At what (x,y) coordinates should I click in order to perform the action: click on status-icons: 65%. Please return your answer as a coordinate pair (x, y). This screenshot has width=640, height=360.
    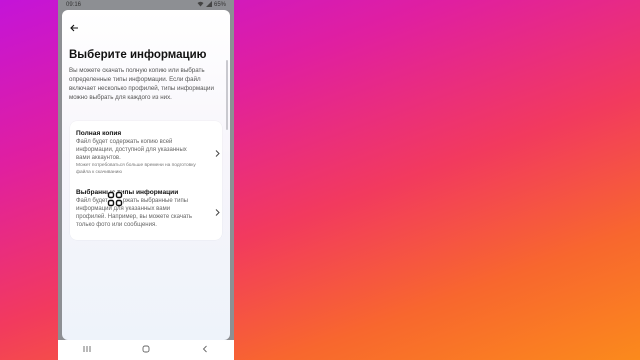
    Looking at the image, I should click on (211, 5).